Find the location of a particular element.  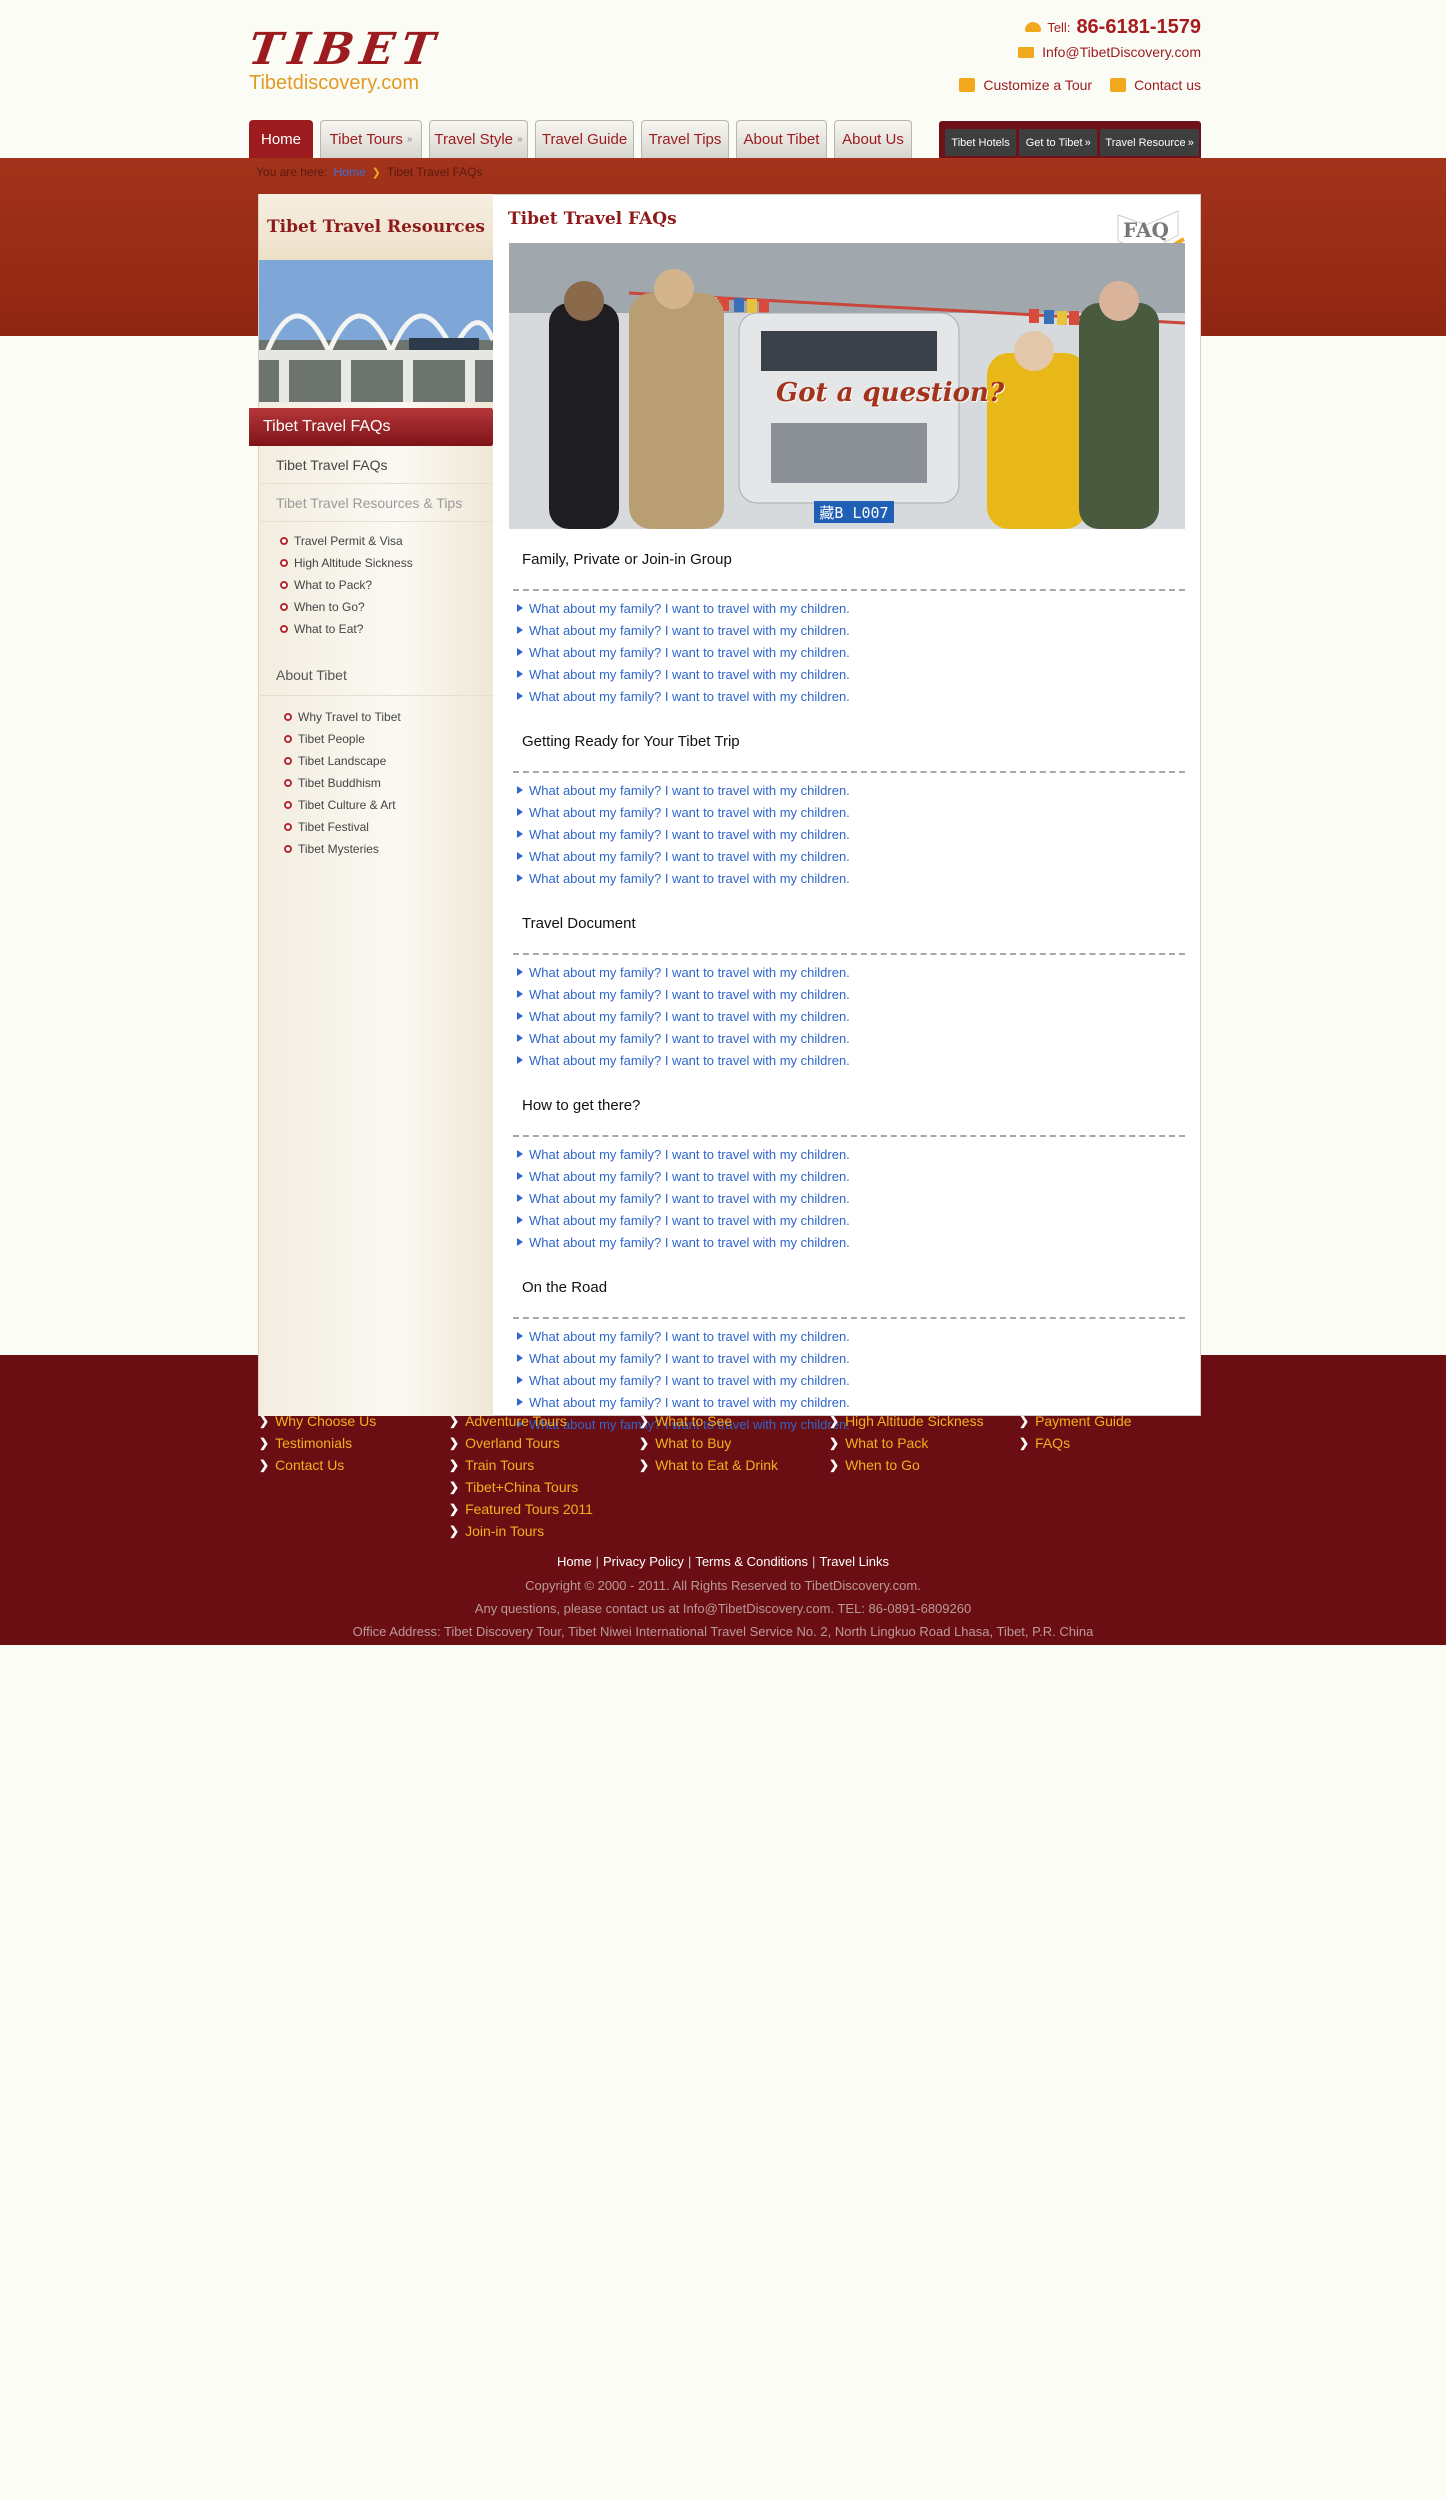

footer-link-label: When to Go is located at coordinates (882, 1465).